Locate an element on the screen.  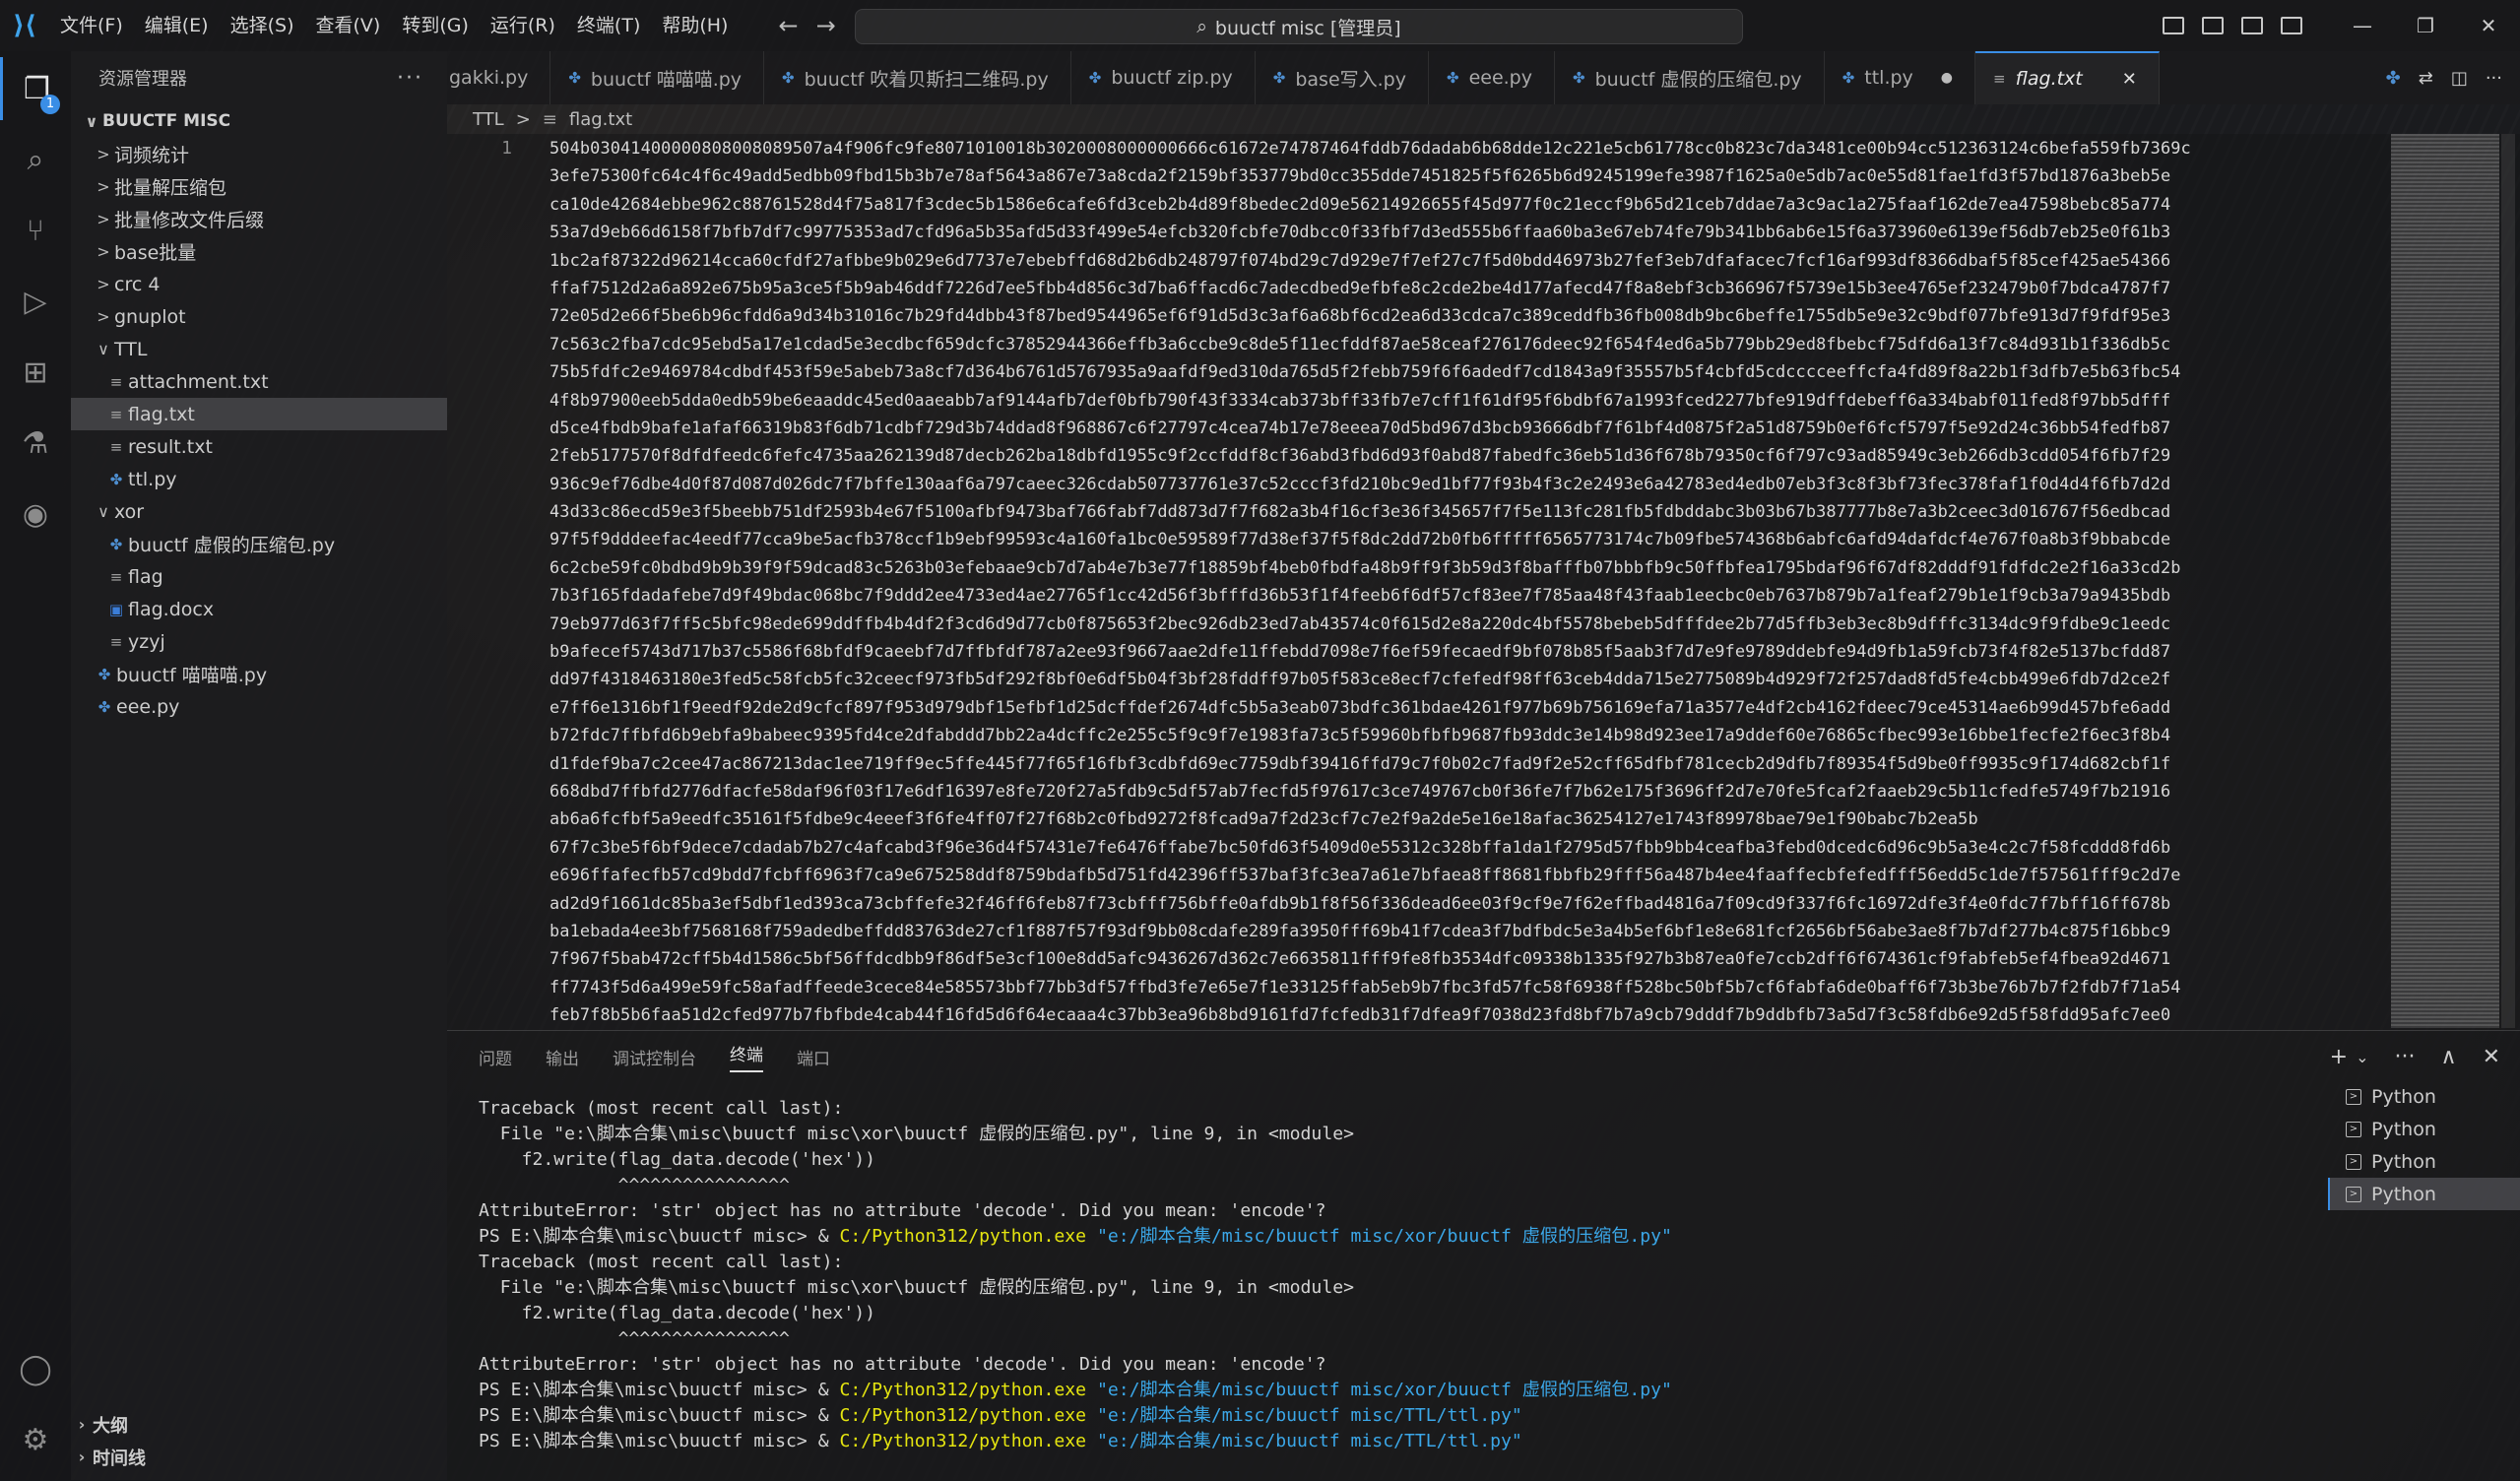
tree-folder-cipin: > 词频统计 is located at coordinates (259, 154).